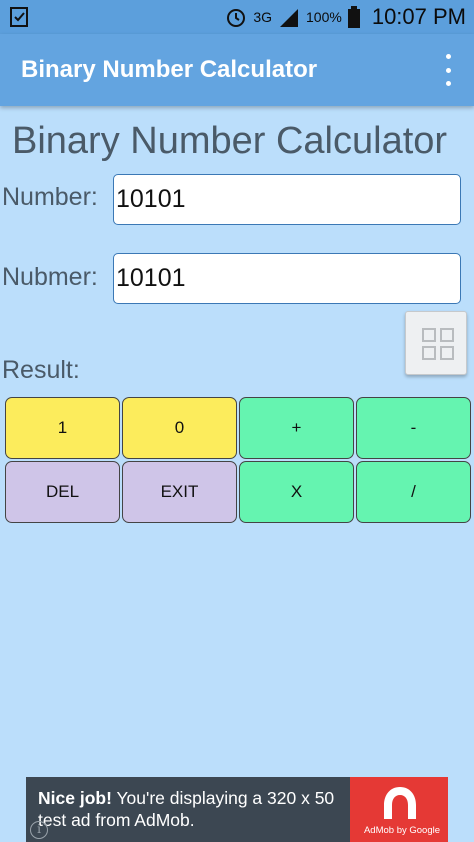  What do you see at coordinates (345, 17) in the screenshot?
I see `status-icons: 3G 100% 10:07 PM` at bounding box center [345, 17].